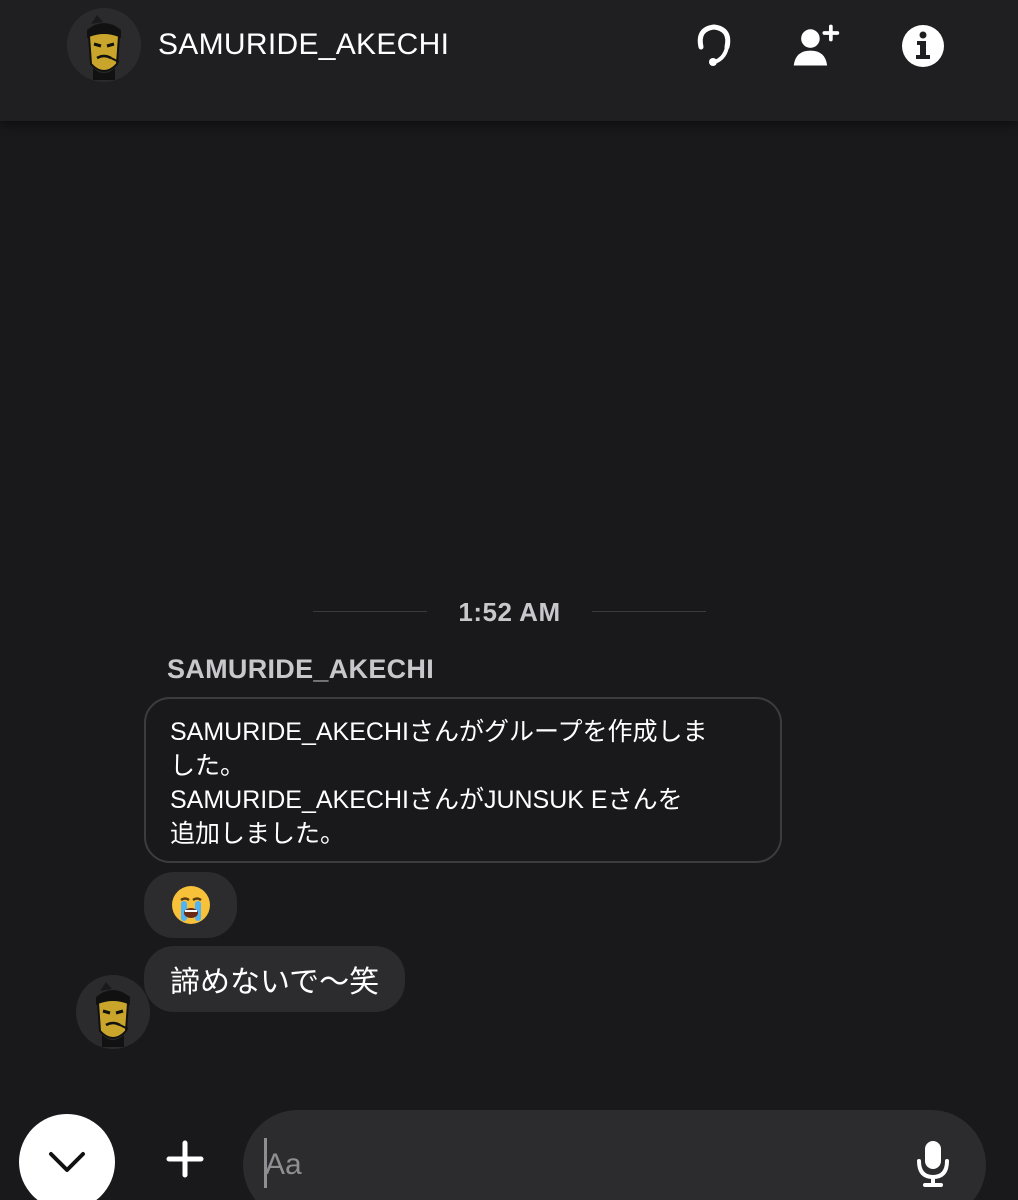  What do you see at coordinates (304, 44) in the screenshot?
I see `chat-title: SAMURIDE_AKECHI` at bounding box center [304, 44].